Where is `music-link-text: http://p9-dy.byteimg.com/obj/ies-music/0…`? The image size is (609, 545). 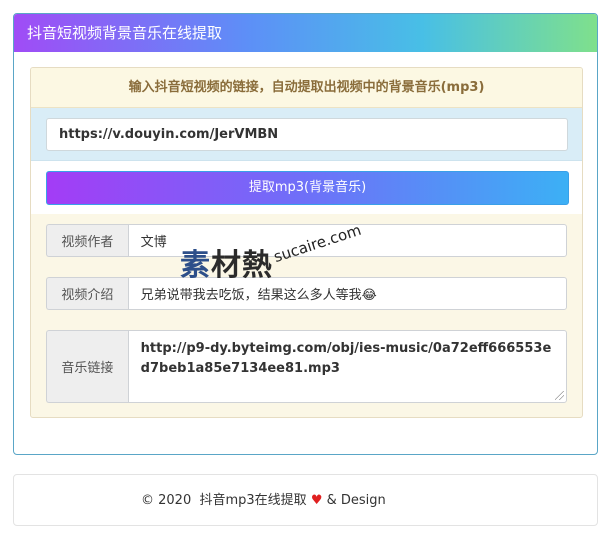 music-link-text: http://p9-dy.byteimg.com/obj/ies-music/0… is located at coordinates (346, 358).